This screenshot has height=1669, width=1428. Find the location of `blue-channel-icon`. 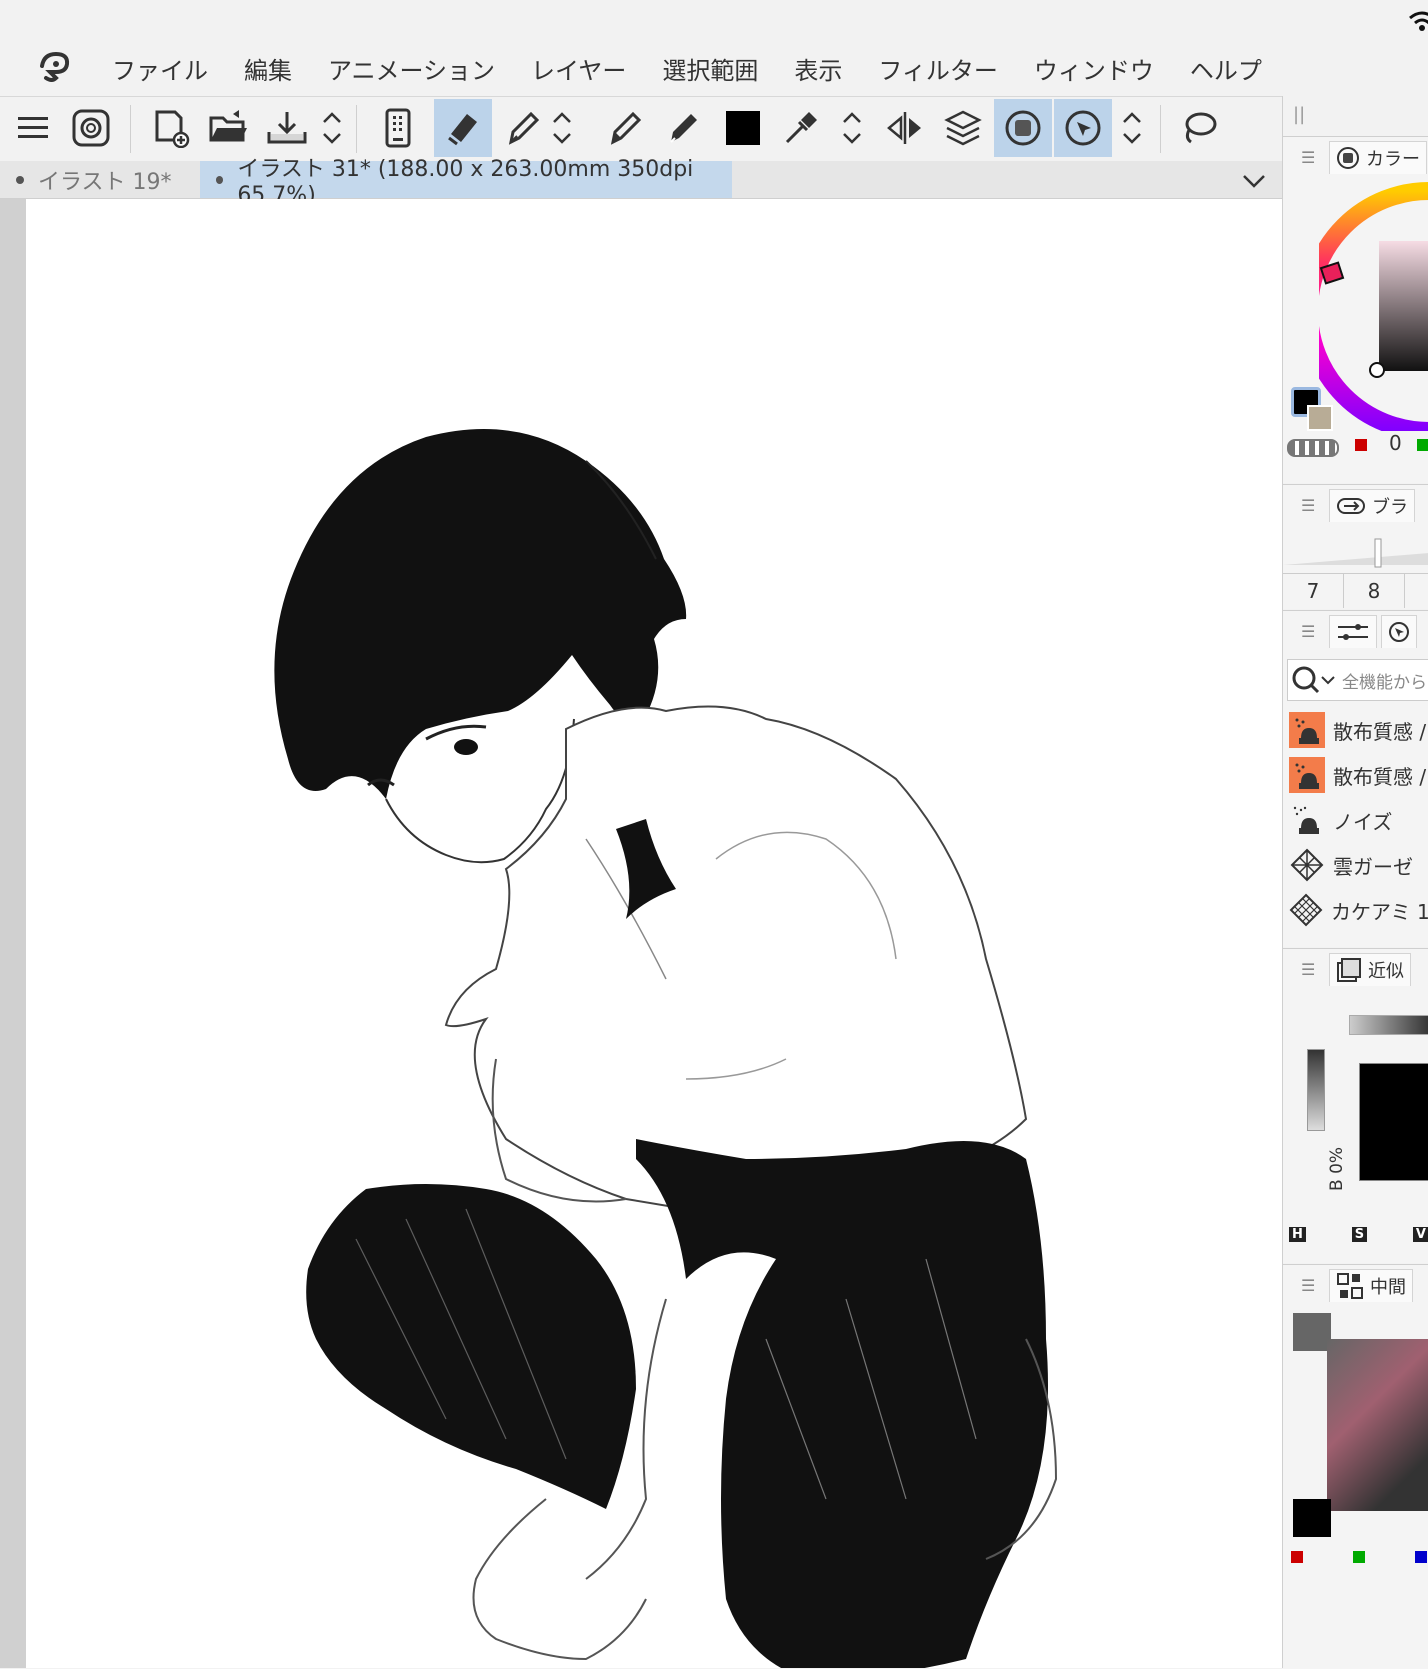

blue-channel-icon is located at coordinates (1421, 1557).